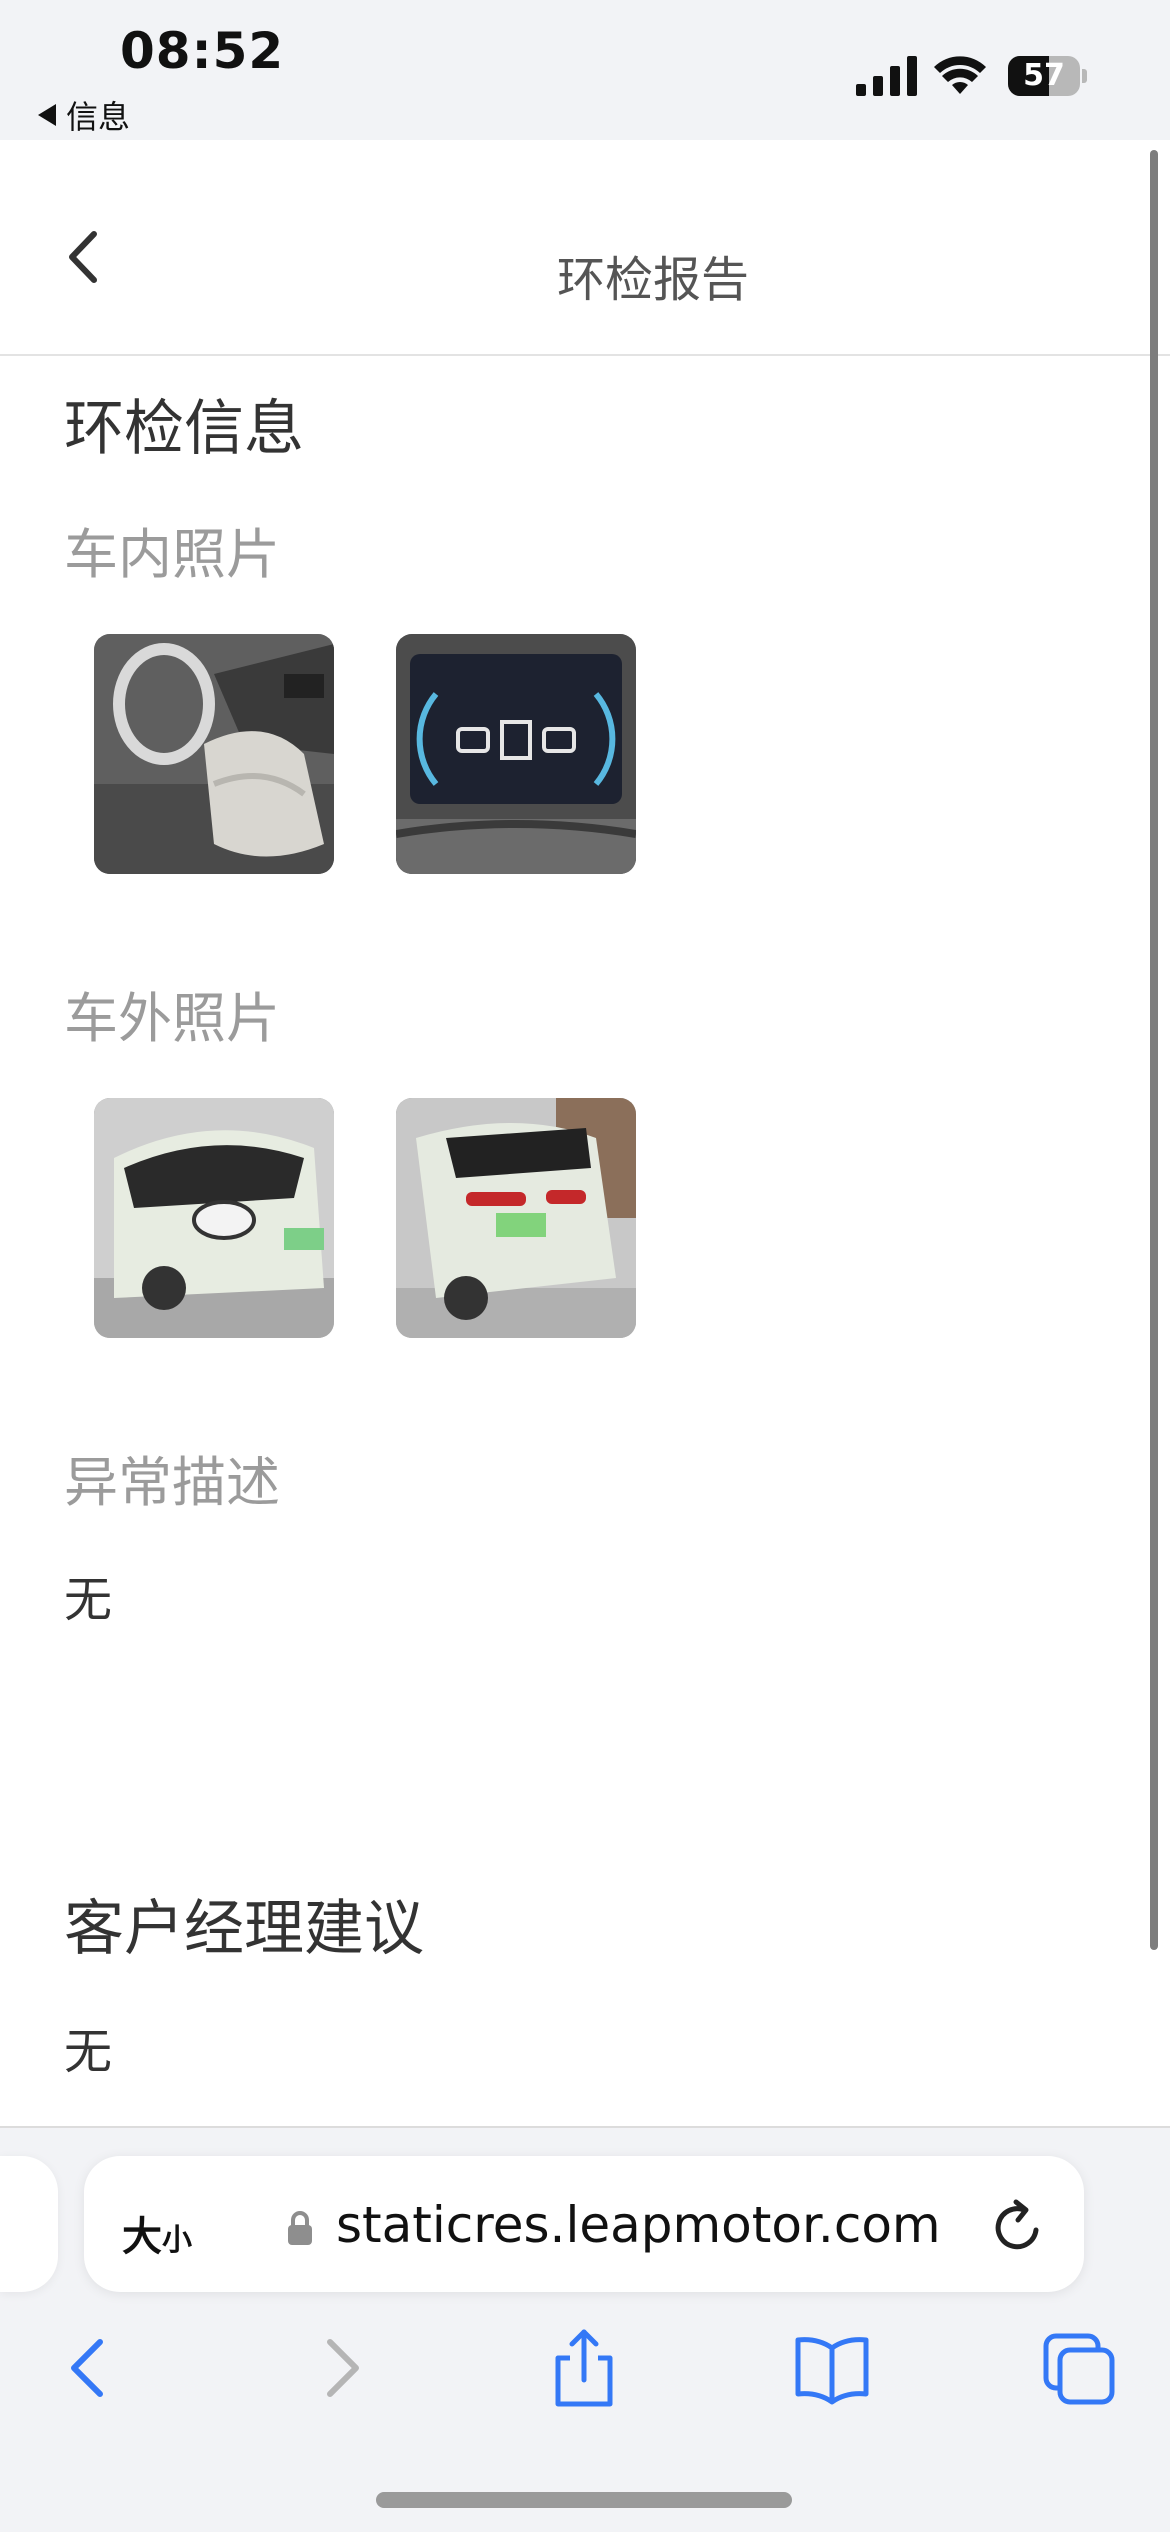 The height and width of the screenshot is (2532, 1170). Describe the element at coordinates (585, 248) in the screenshot. I see `page-header: 环检报告` at that location.